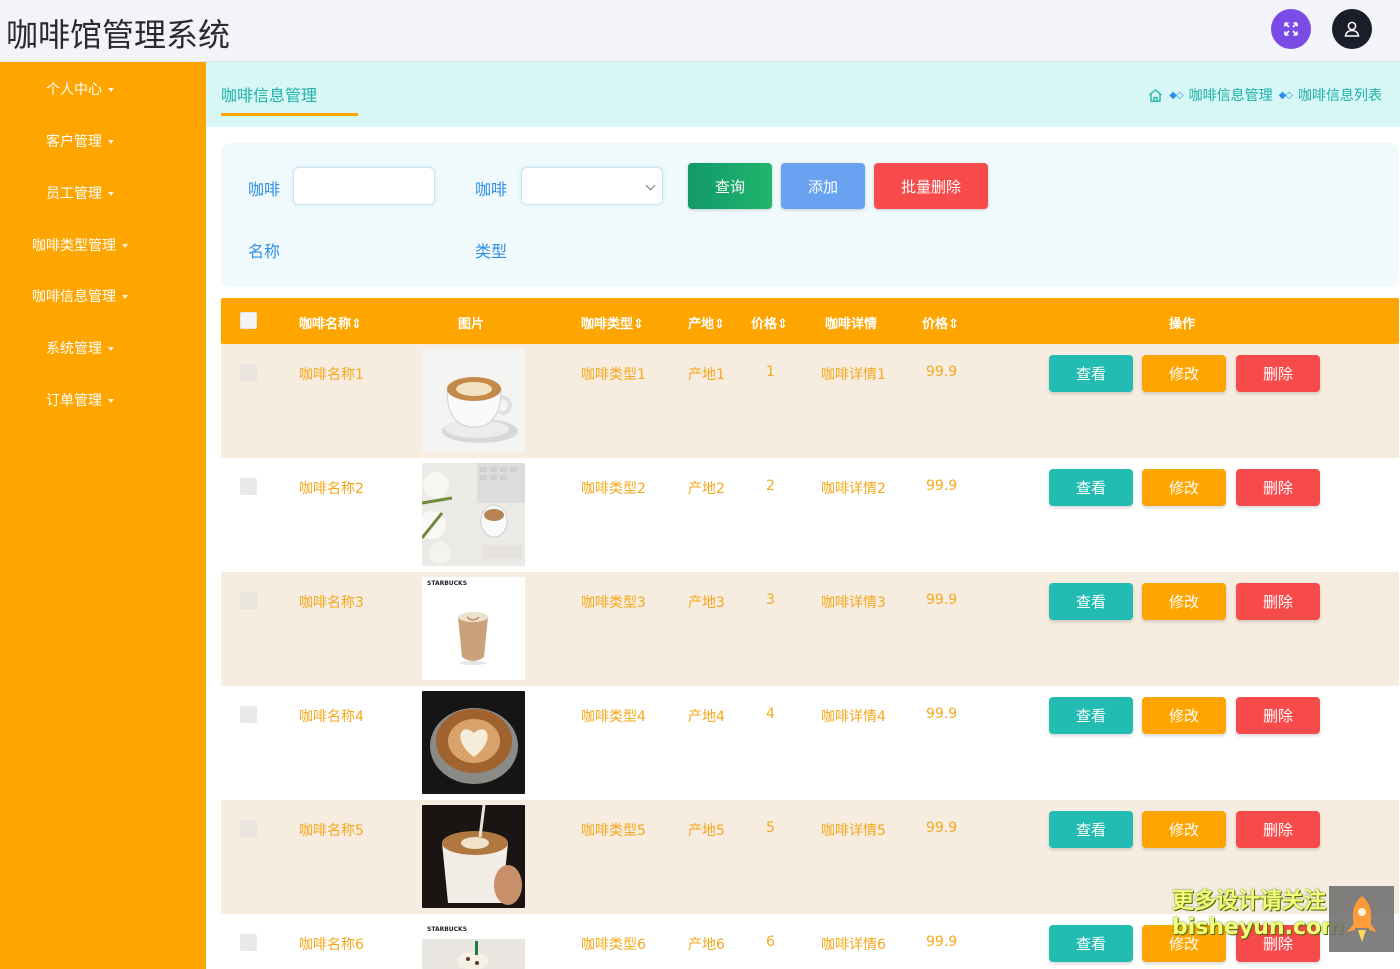 The width and height of the screenshot is (1400, 969). What do you see at coordinates (1352, 29) in the screenshot?
I see `user-menu-button` at bounding box center [1352, 29].